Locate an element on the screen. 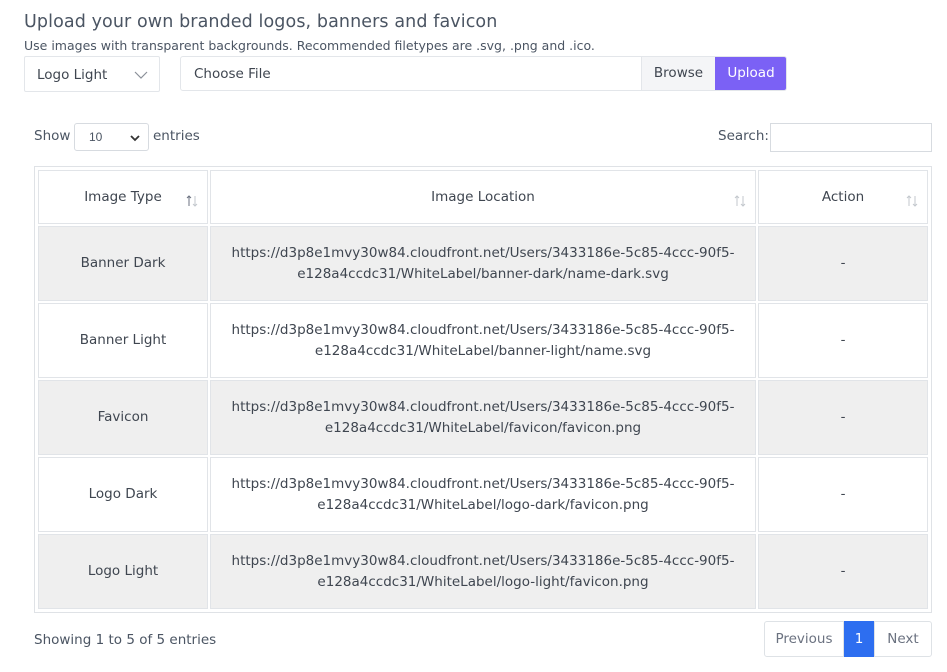  next-page-button: Next is located at coordinates (903, 639).